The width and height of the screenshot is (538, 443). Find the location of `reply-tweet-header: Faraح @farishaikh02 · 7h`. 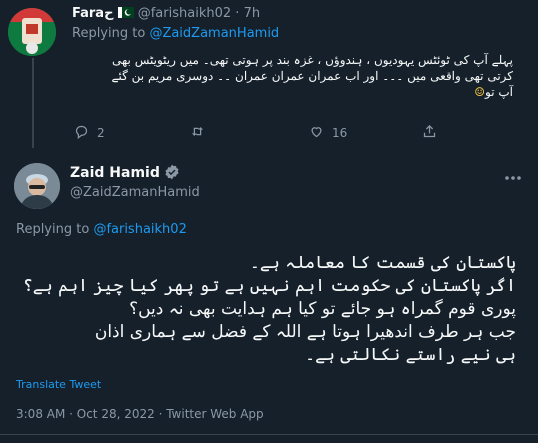

reply-tweet-header: Faraح @farishaikh02 · 7h is located at coordinates (166, 13).